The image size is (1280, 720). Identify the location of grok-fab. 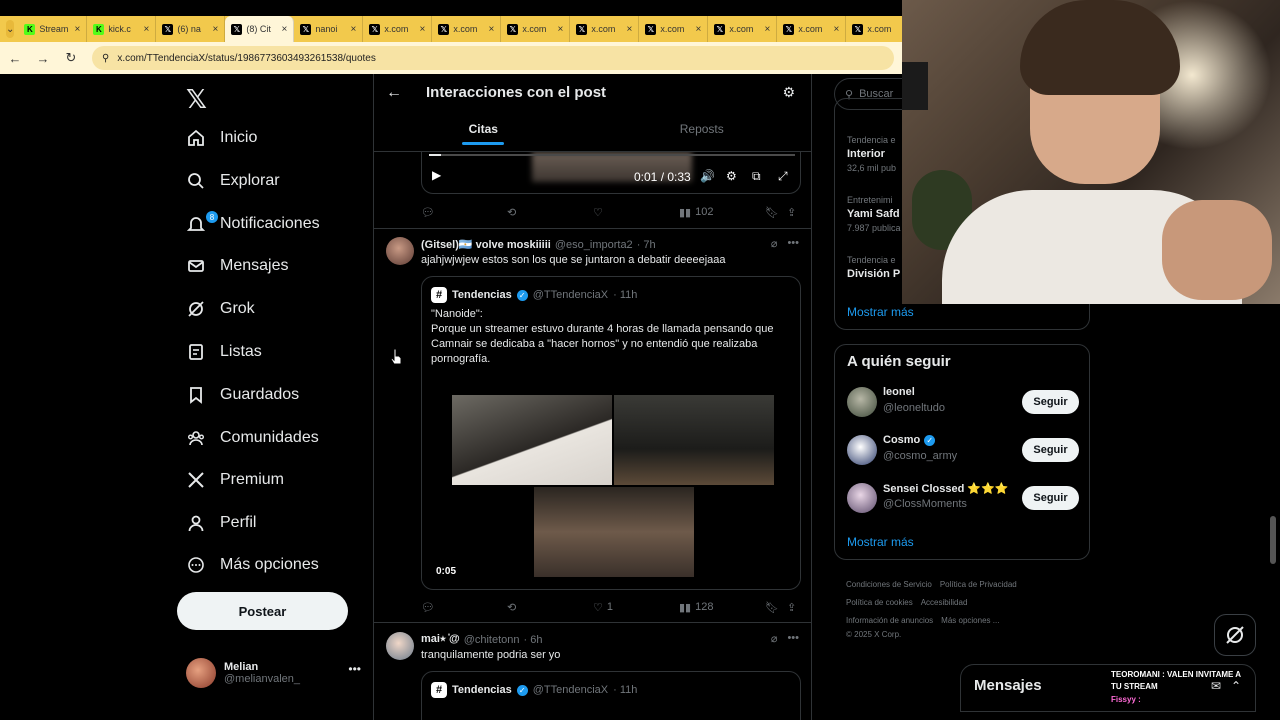
(1235, 635).